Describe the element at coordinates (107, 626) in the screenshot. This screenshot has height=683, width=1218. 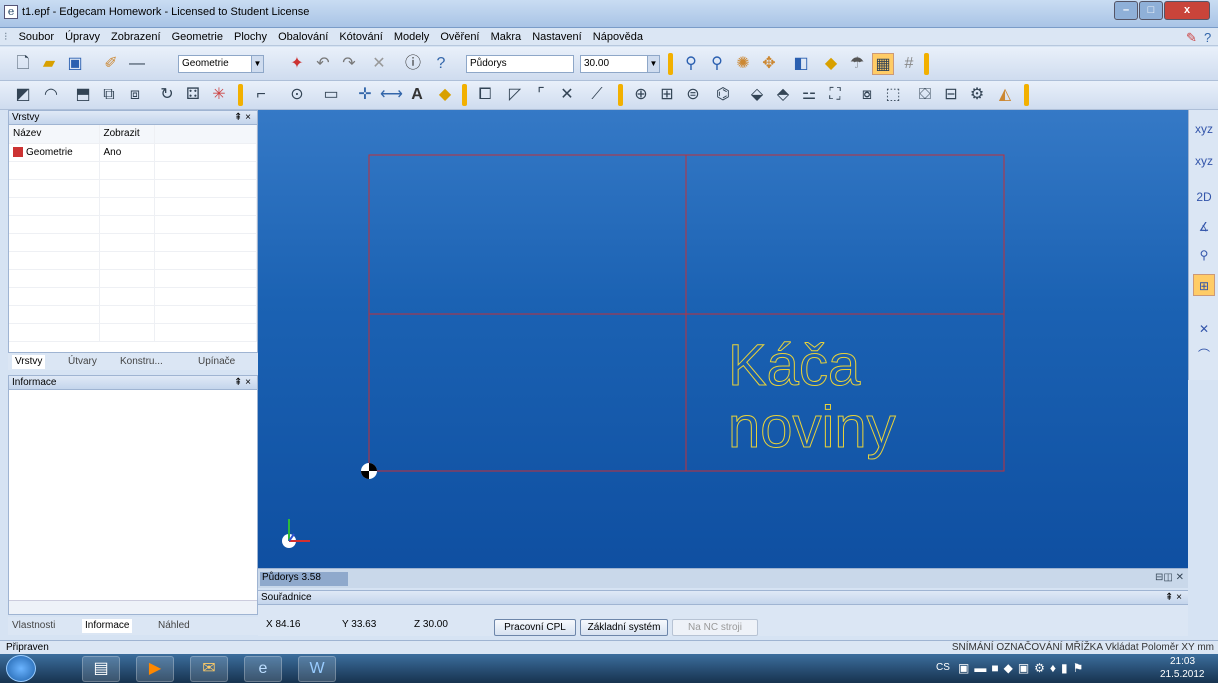
I see `tab-informace: Informace` at that location.